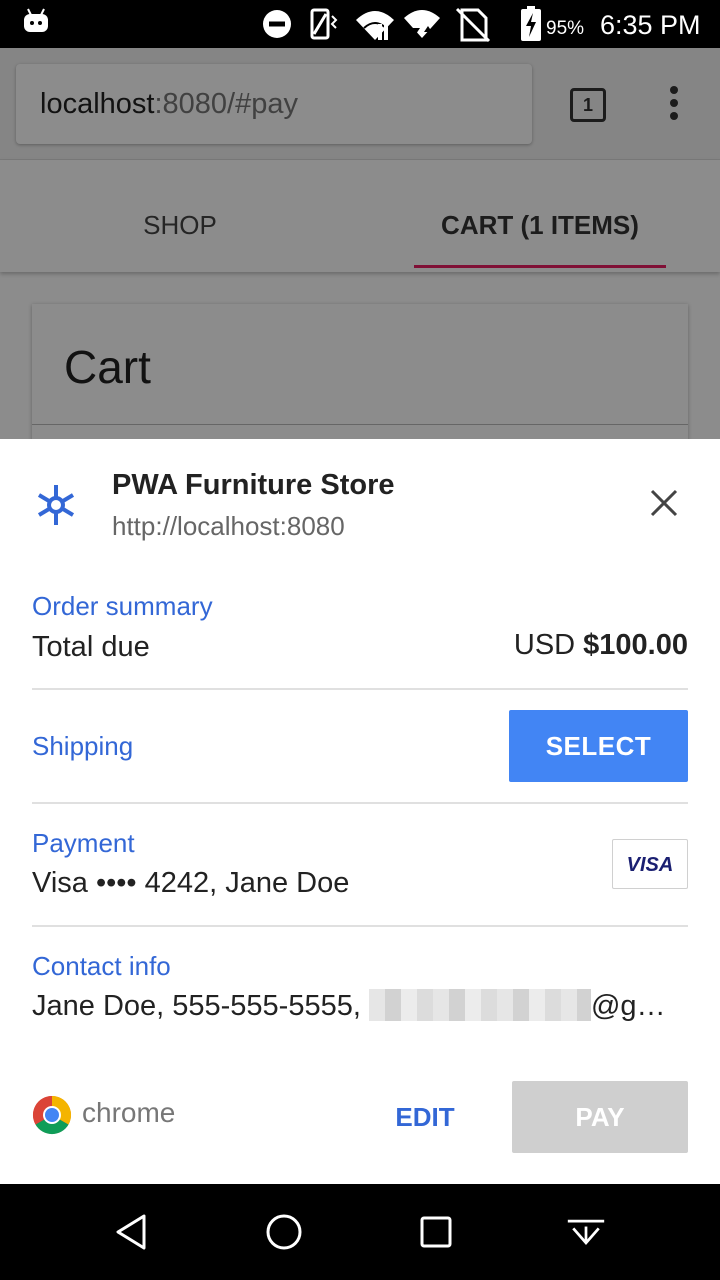  What do you see at coordinates (531, 23) in the screenshot?
I see `battery-charging-icon` at bounding box center [531, 23].